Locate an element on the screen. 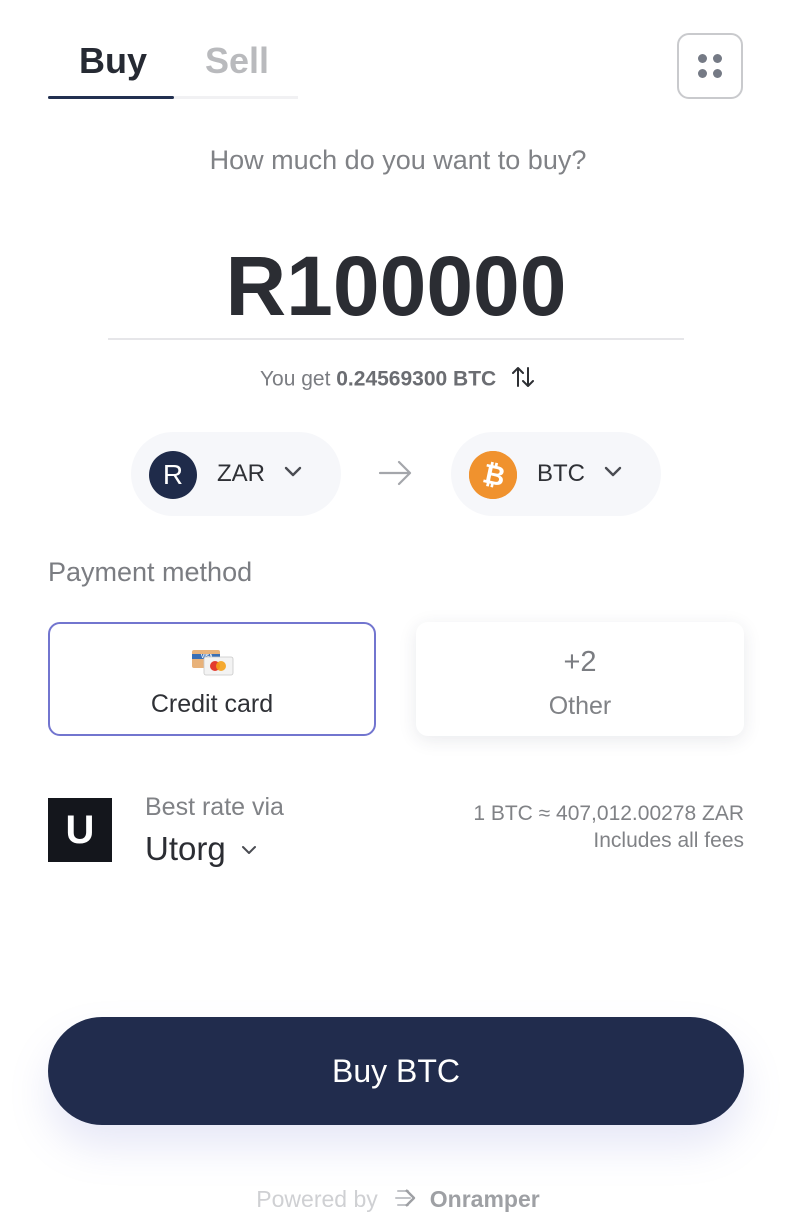  buy-button: Buy BTC is located at coordinates (396, 1071).